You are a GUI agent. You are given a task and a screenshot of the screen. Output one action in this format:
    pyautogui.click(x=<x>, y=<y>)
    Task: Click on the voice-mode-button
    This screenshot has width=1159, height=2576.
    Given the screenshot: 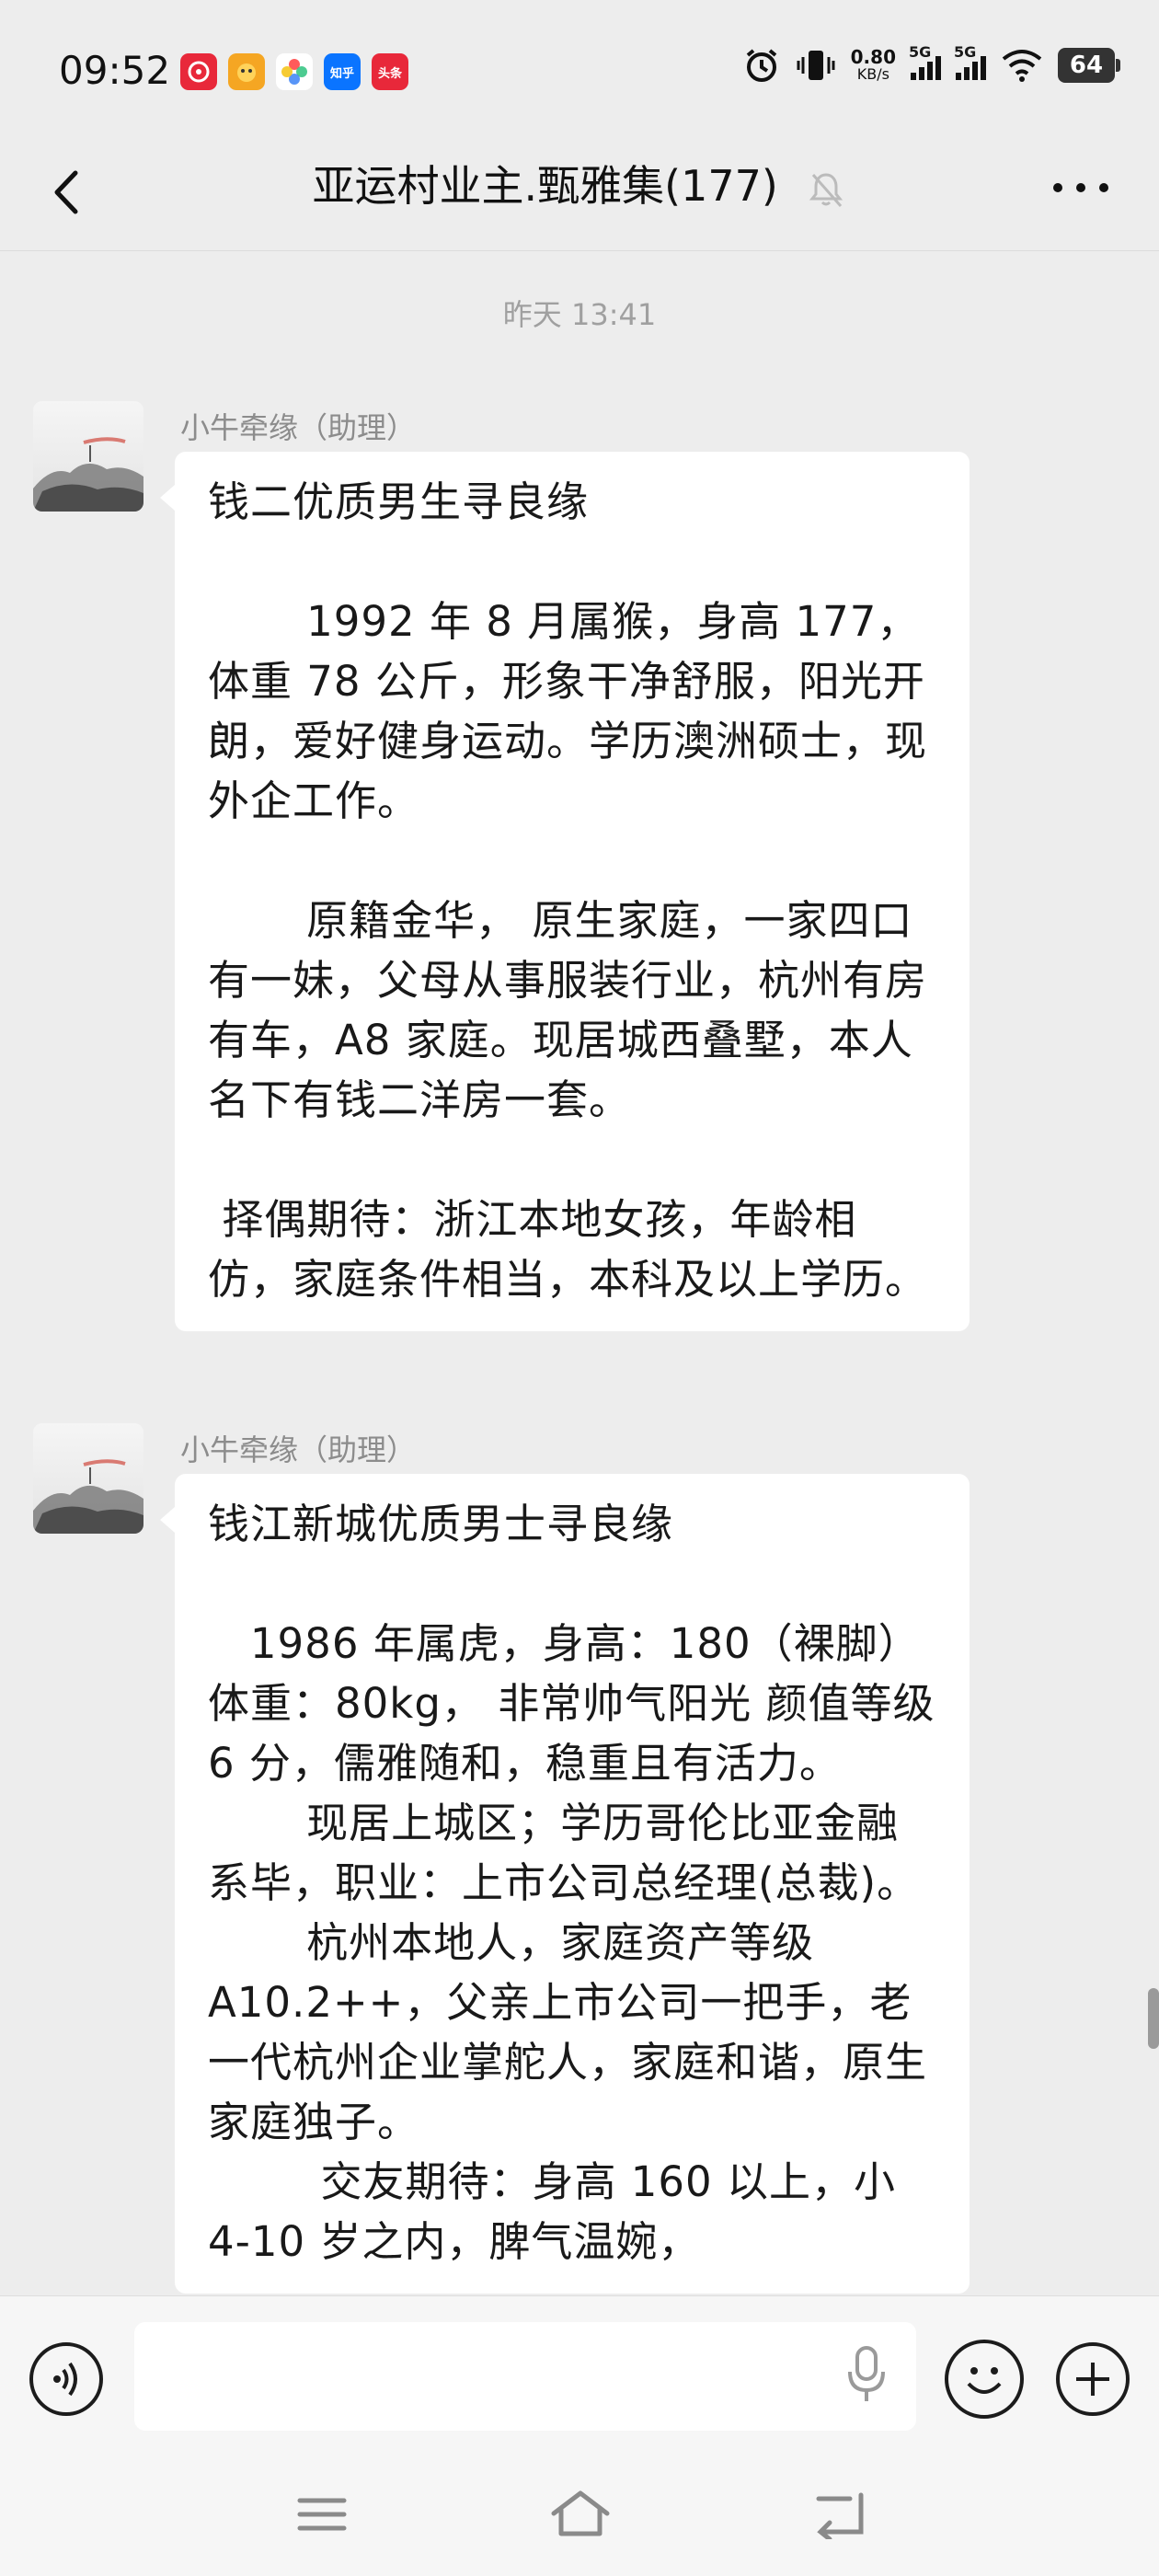 What is the action you would take?
    pyautogui.click(x=66, y=2379)
    